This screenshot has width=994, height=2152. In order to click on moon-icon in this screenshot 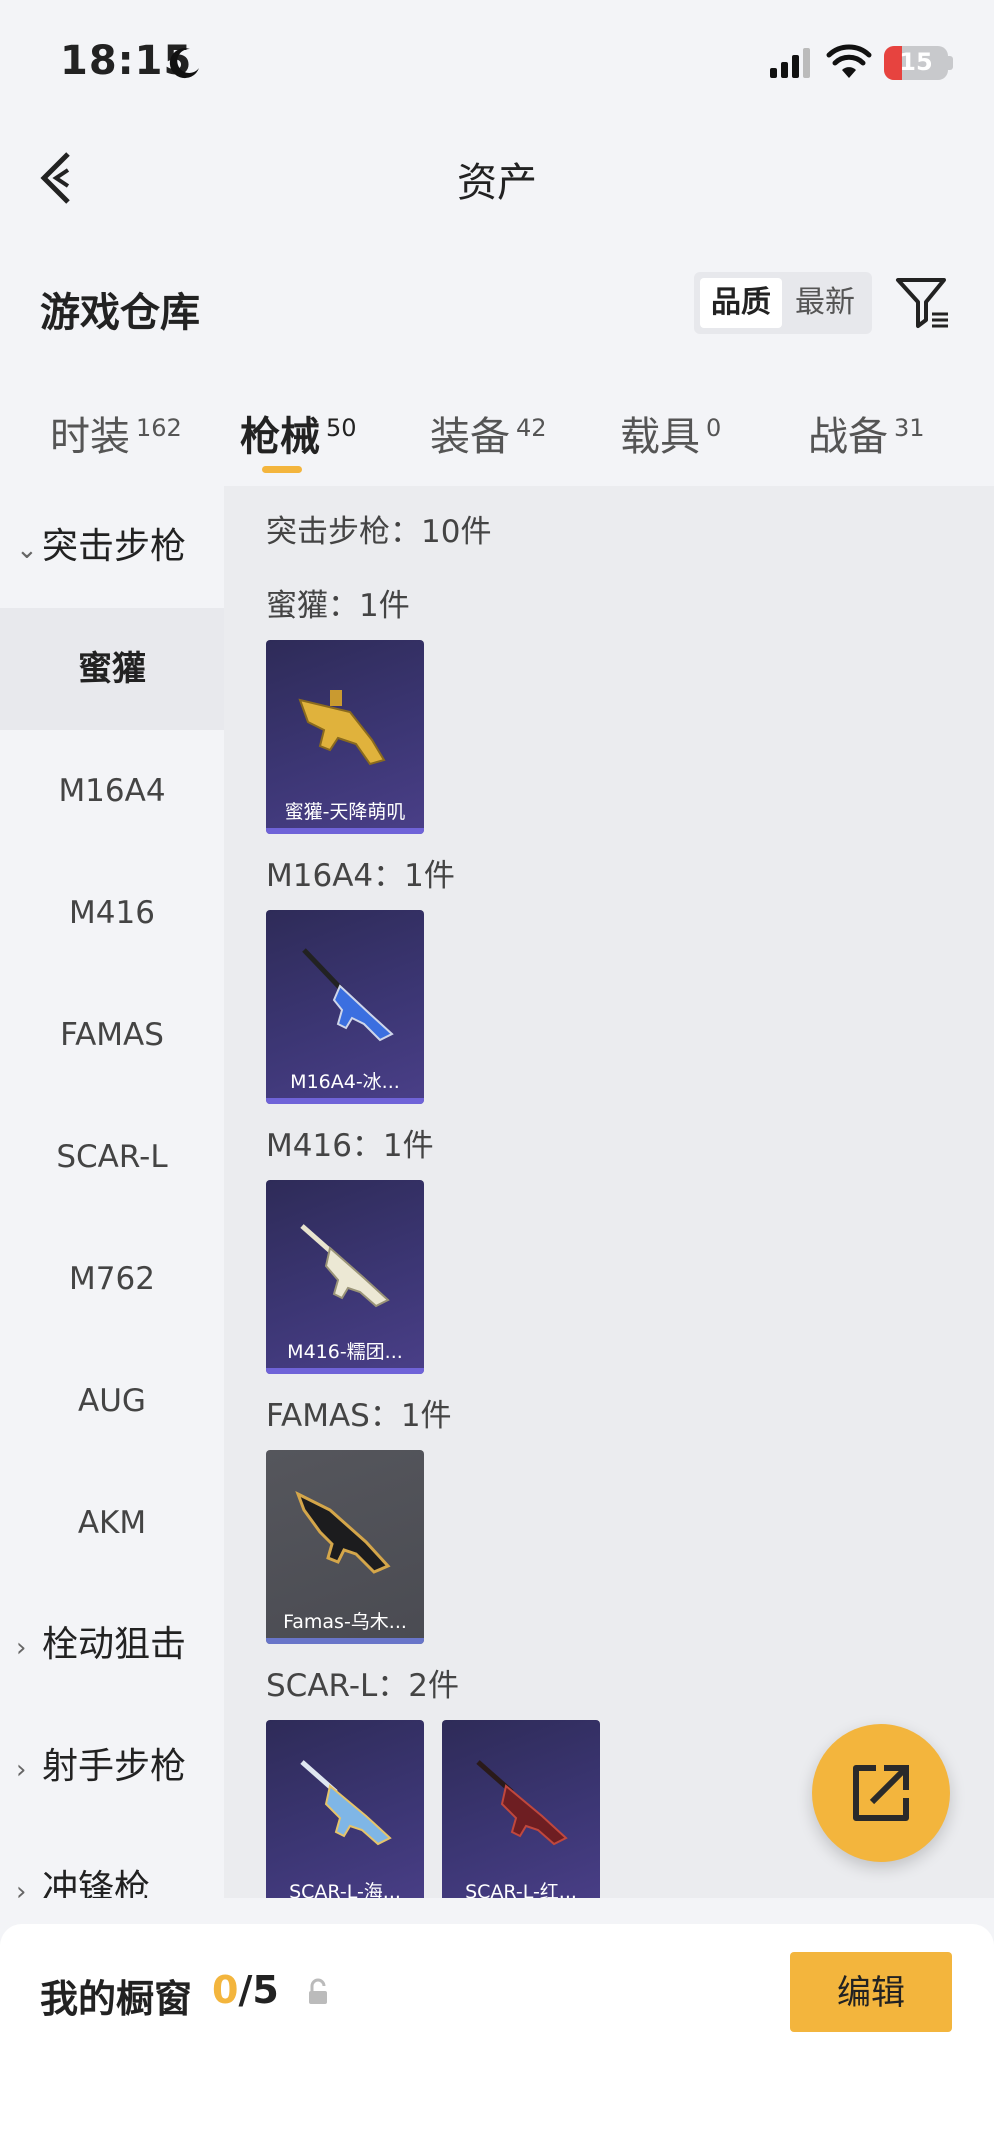, I will do `click(184, 63)`.